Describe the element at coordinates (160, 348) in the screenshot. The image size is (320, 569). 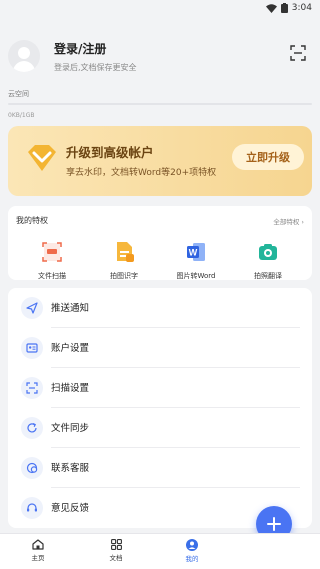
I see `menu-item-account-settings: 账户设置` at that location.